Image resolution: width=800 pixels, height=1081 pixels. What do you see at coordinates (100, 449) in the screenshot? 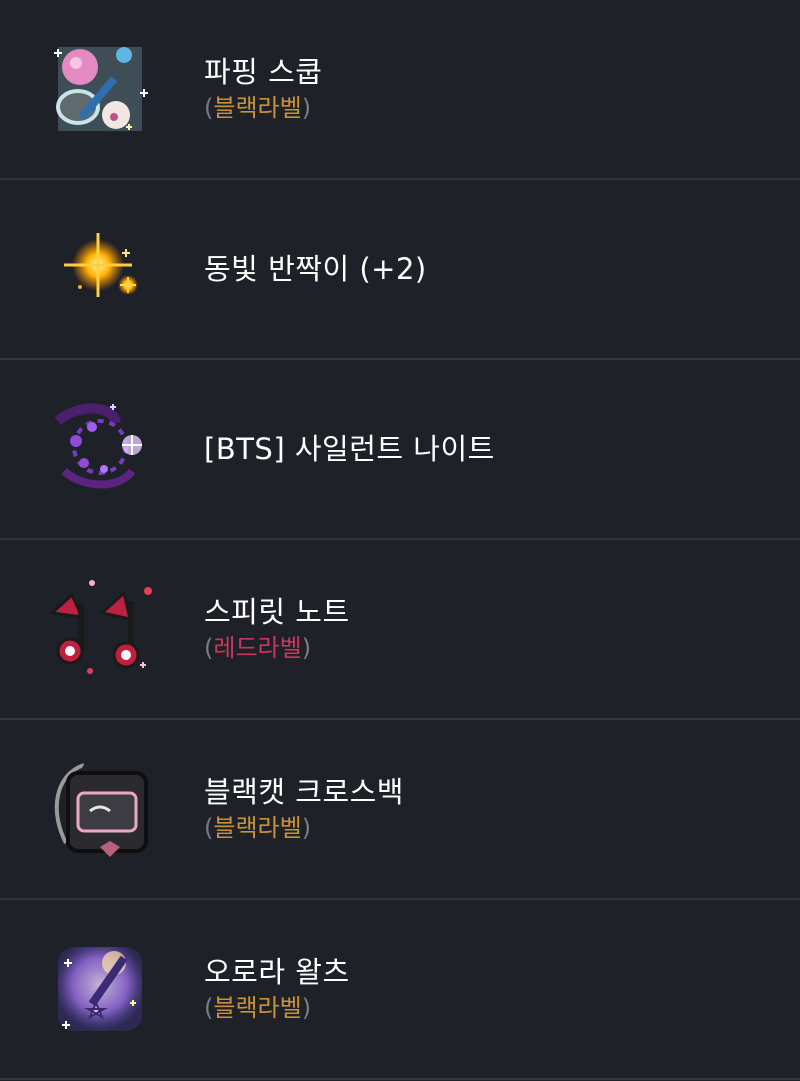
I see `silent-night-icon` at bounding box center [100, 449].